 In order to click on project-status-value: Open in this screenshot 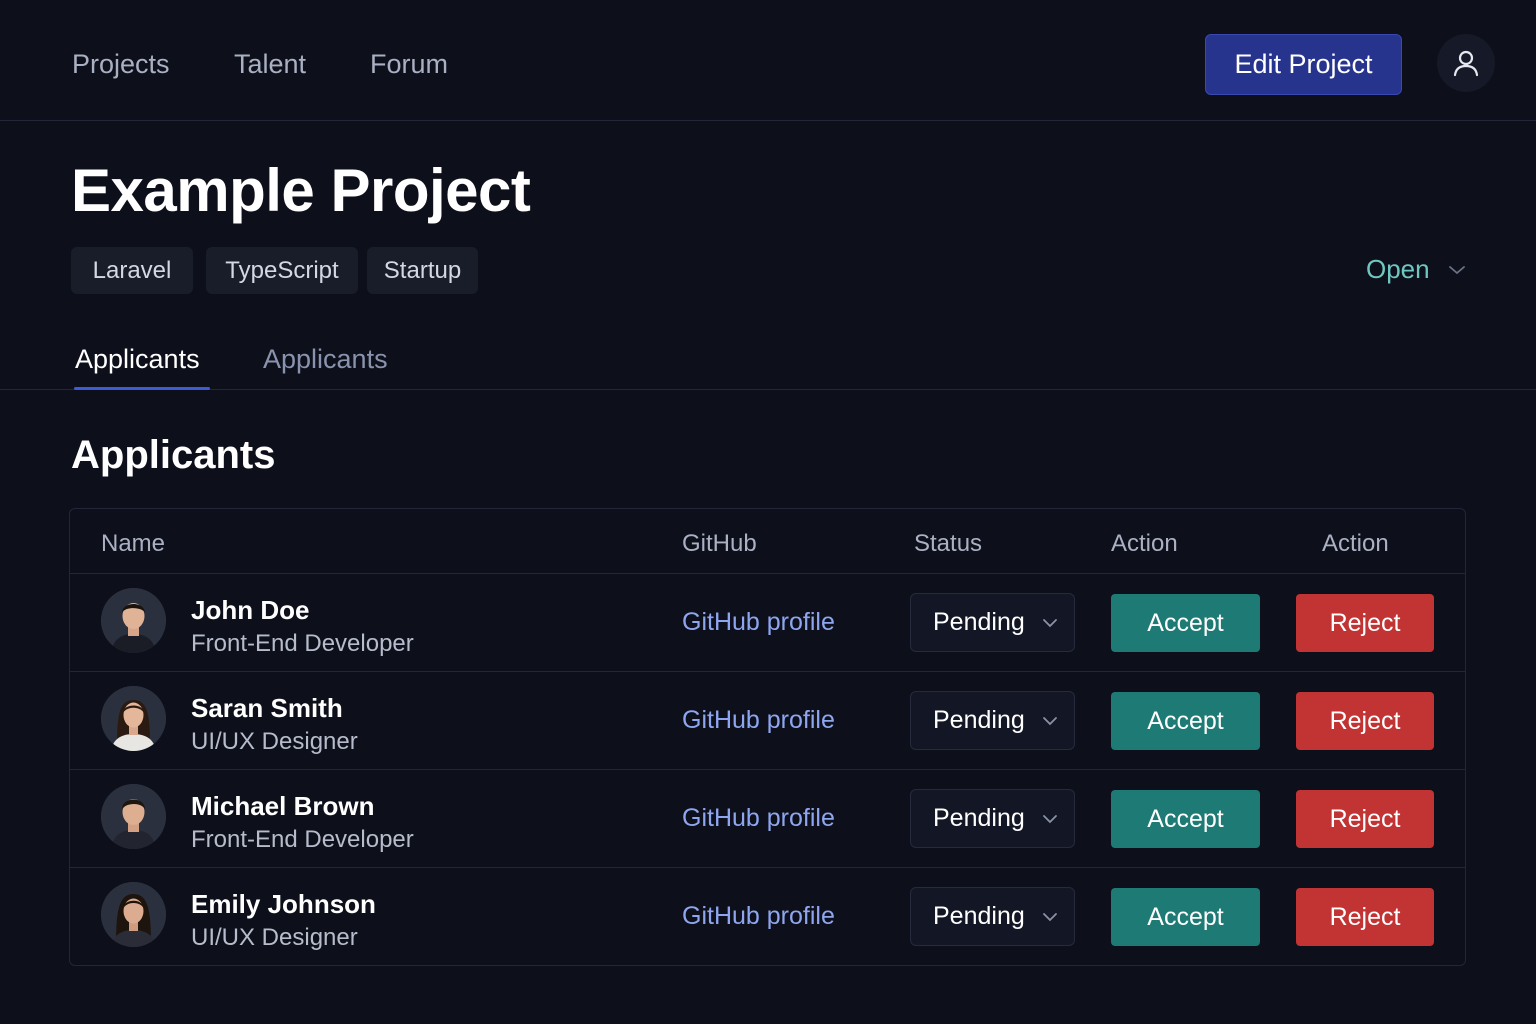, I will do `click(1398, 269)`.